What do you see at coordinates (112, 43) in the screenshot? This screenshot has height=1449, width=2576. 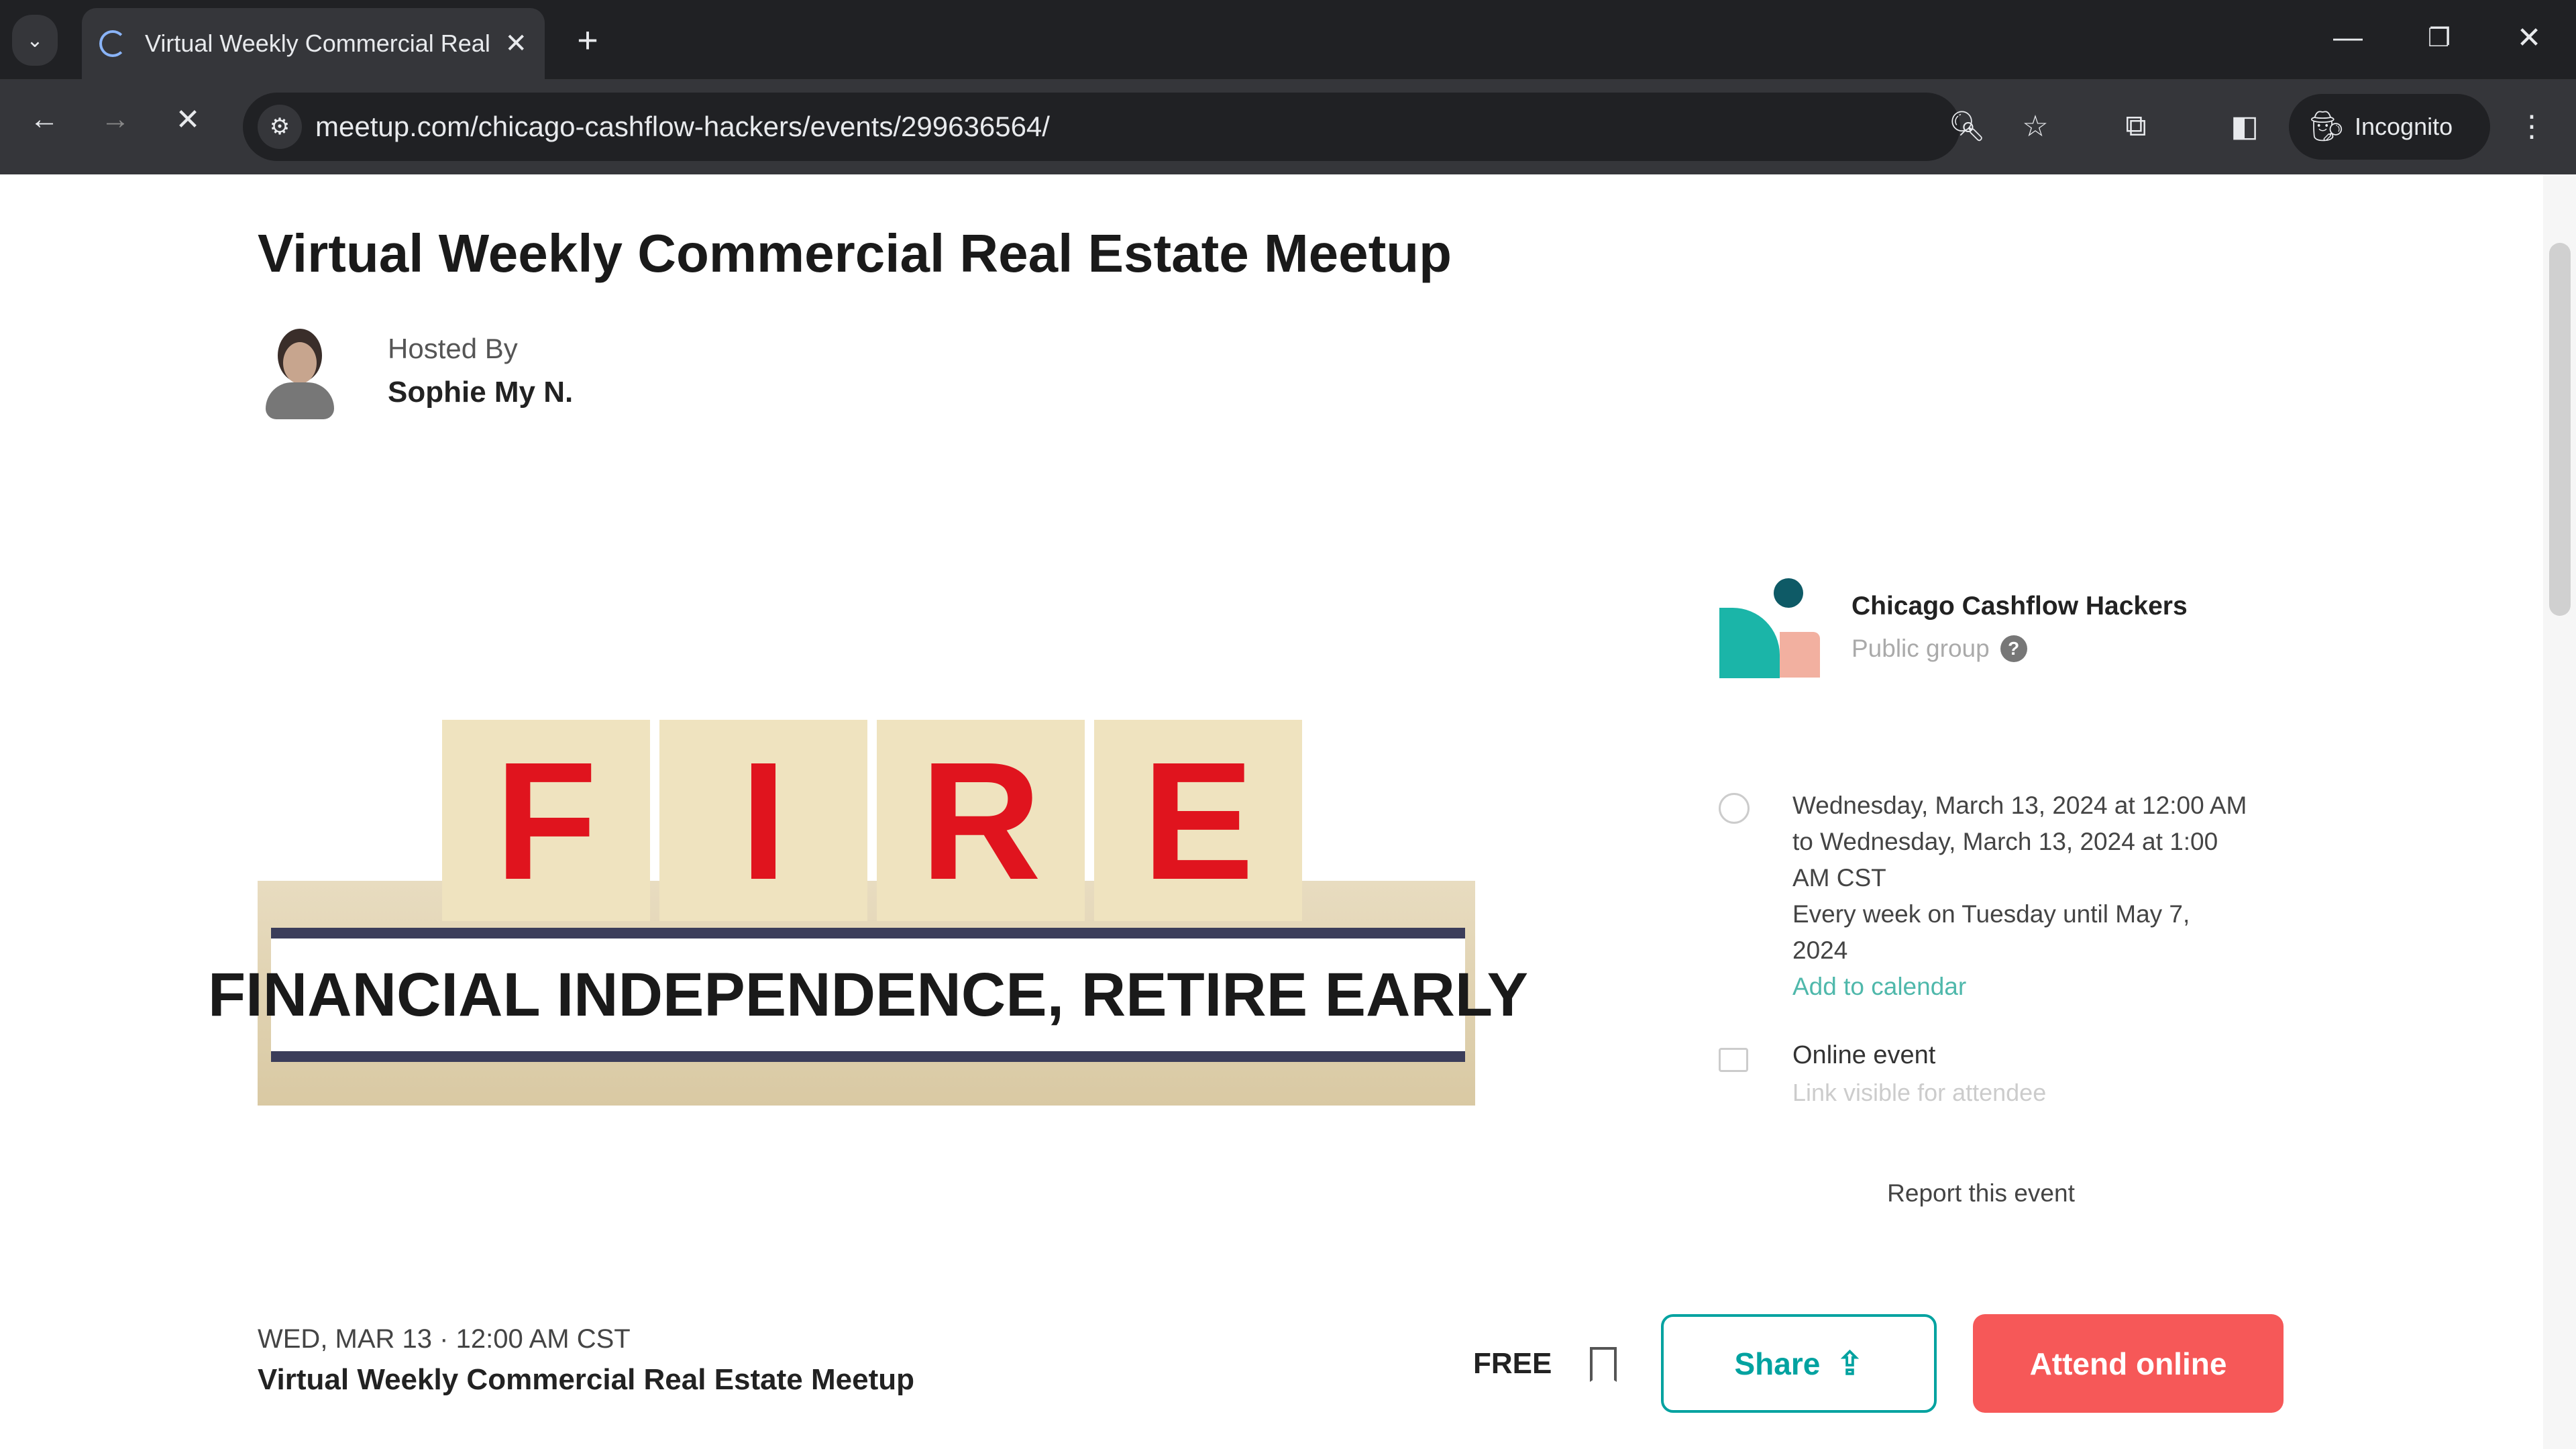 I see `loading-icon` at bounding box center [112, 43].